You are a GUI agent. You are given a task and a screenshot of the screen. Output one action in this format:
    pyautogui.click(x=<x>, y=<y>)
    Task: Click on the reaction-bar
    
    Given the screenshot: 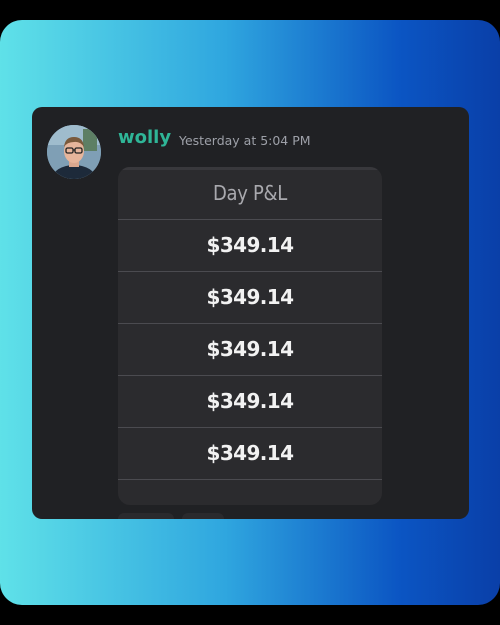 What is the action you would take?
    pyautogui.click(x=171, y=516)
    